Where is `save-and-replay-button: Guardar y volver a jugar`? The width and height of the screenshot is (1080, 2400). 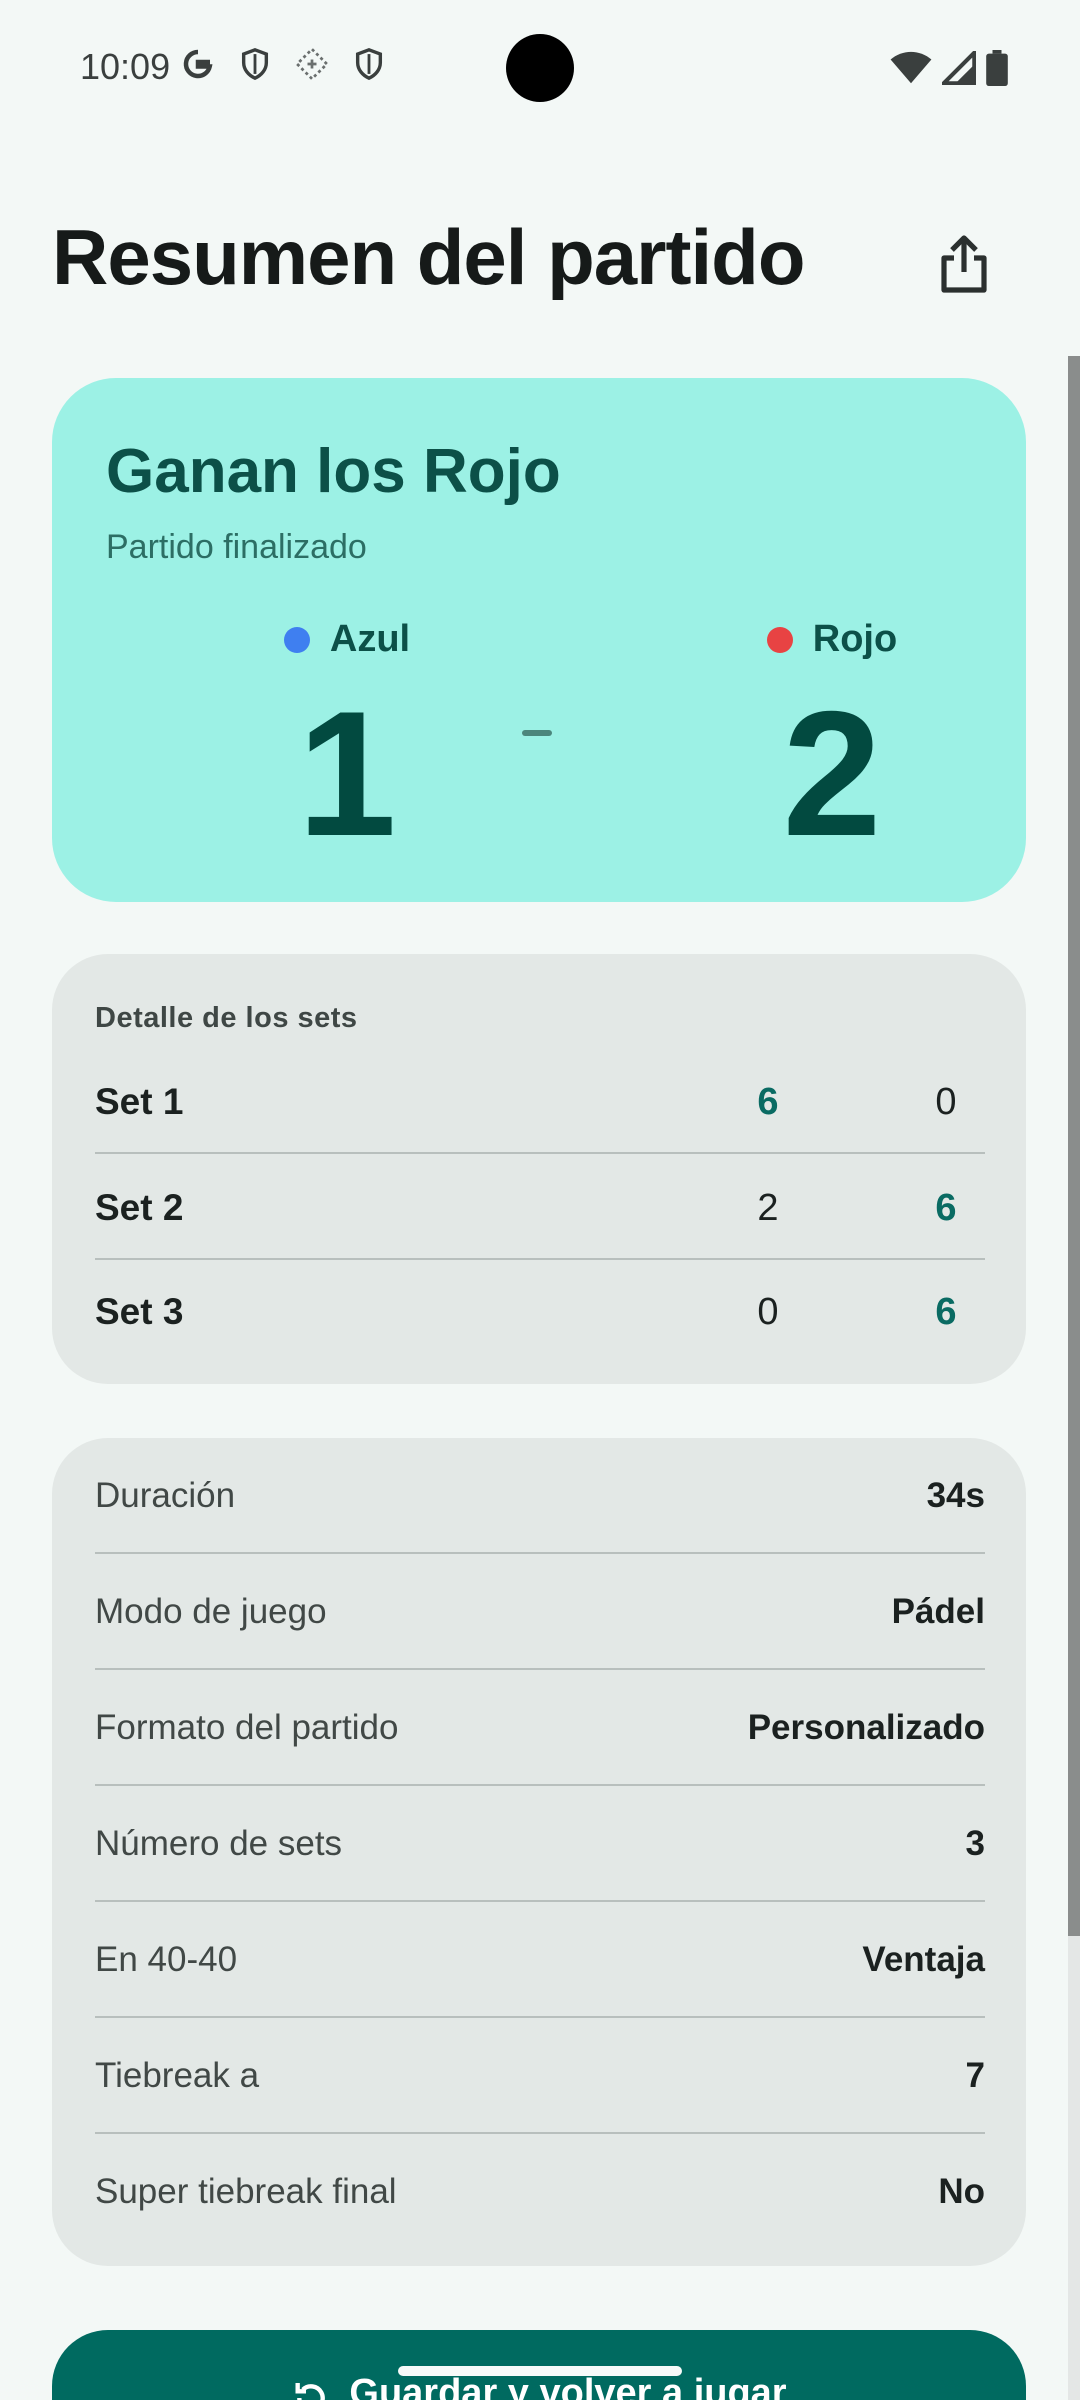 save-and-replay-button: Guardar y volver a jugar is located at coordinates (539, 2365).